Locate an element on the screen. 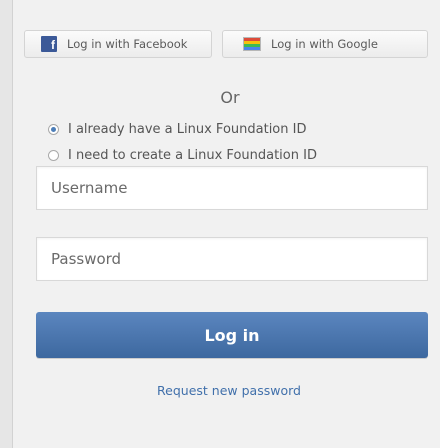  radio-existing-id: I already have a Linux Foundation ID is located at coordinates (177, 129).